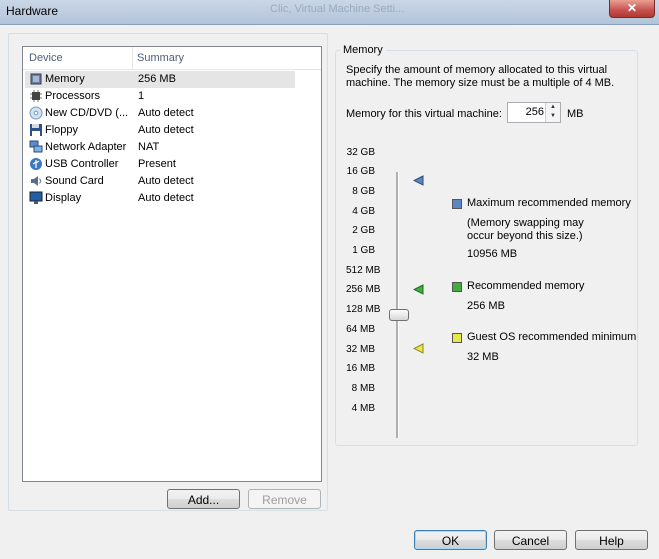 This screenshot has height=559, width=659. I want to click on list-header: Device Summary, so click(172, 58).